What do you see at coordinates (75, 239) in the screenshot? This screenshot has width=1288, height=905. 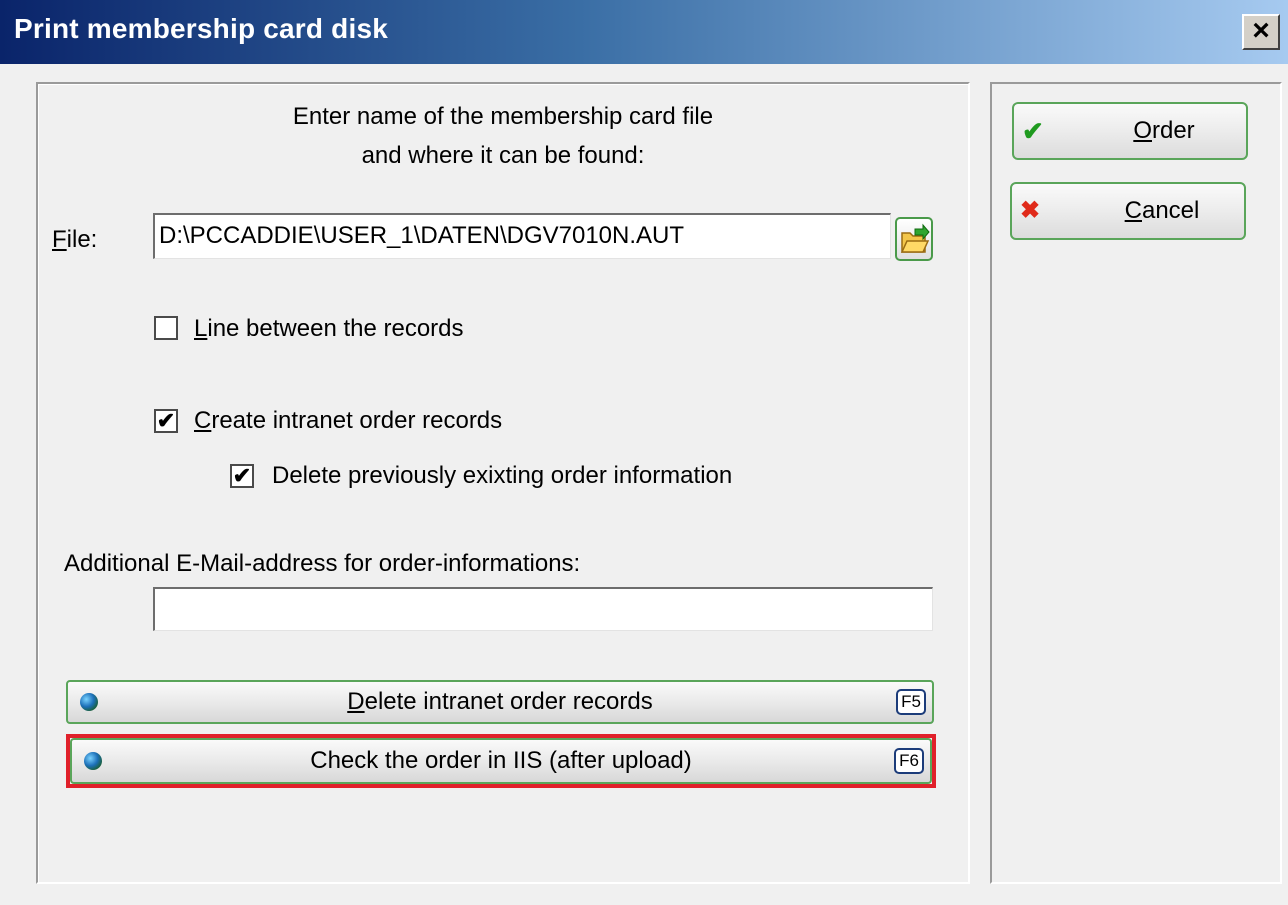 I see `file-label: File:` at bounding box center [75, 239].